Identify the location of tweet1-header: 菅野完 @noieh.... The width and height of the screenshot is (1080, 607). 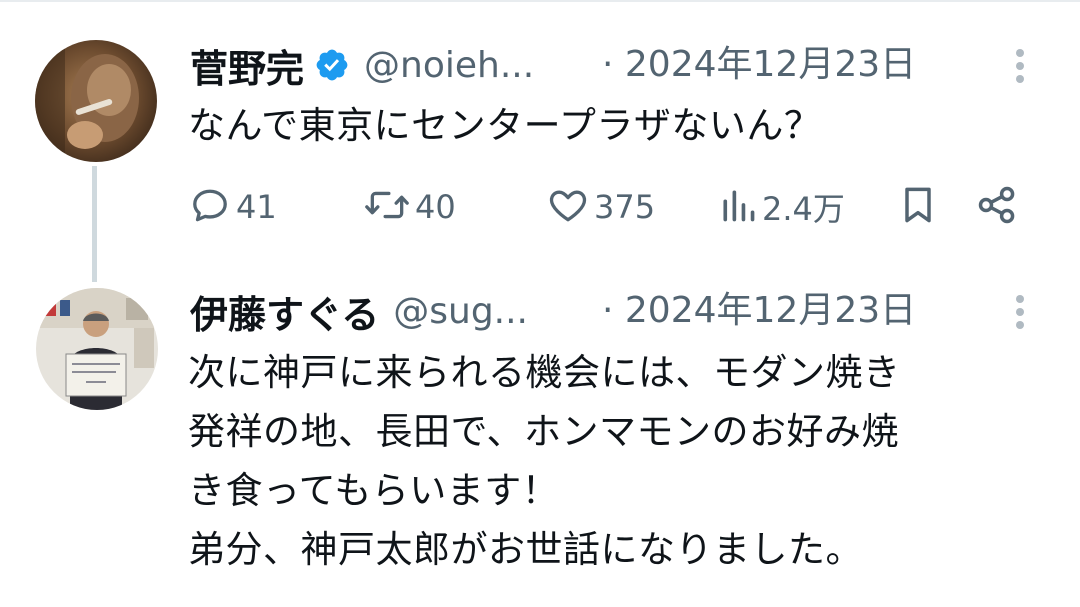
(362, 65).